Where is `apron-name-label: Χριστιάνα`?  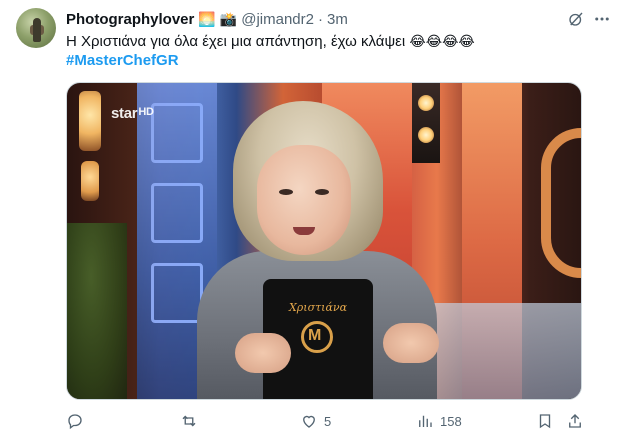
apron-name-label: Χριστιάνα is located at coordinates (318, 307).